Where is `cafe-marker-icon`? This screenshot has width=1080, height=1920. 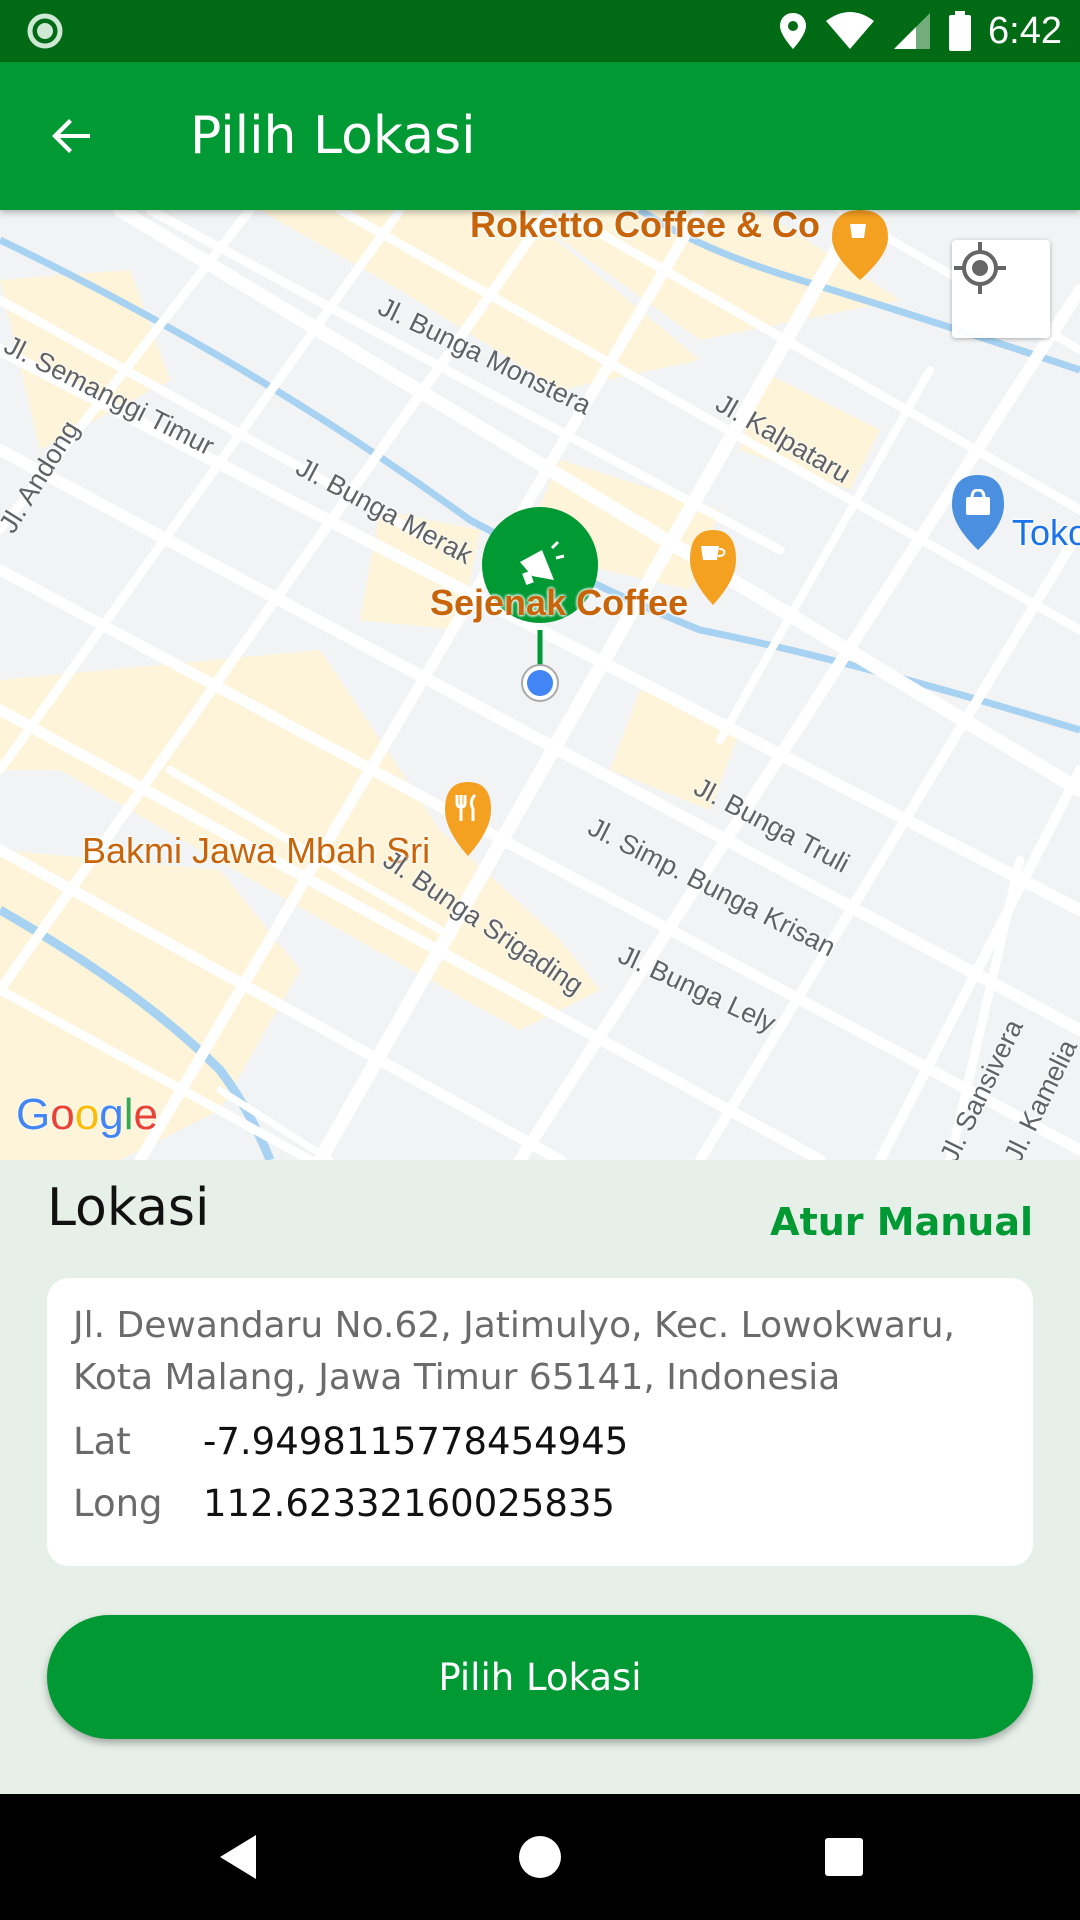 cafe-marker-icon is located at coordinates (858, 231).